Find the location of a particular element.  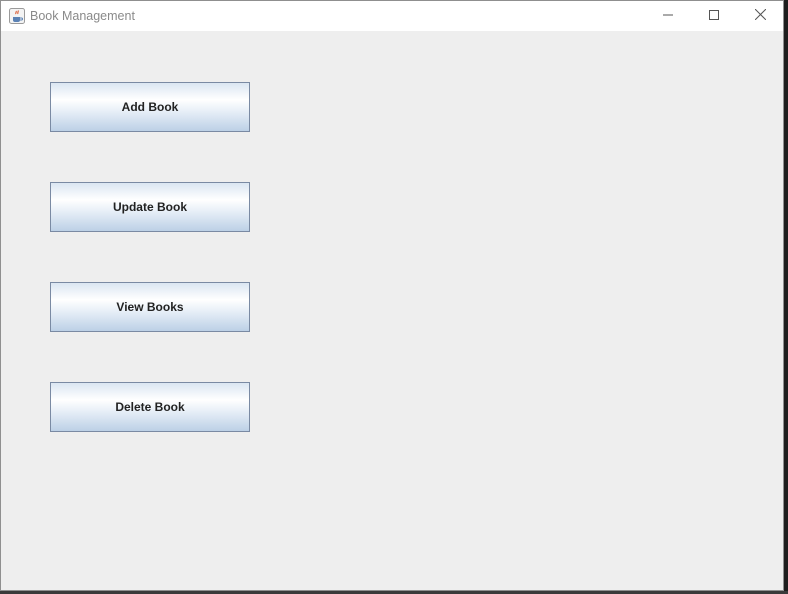

view-books-button: View Books is located at coordinates (150, 307).